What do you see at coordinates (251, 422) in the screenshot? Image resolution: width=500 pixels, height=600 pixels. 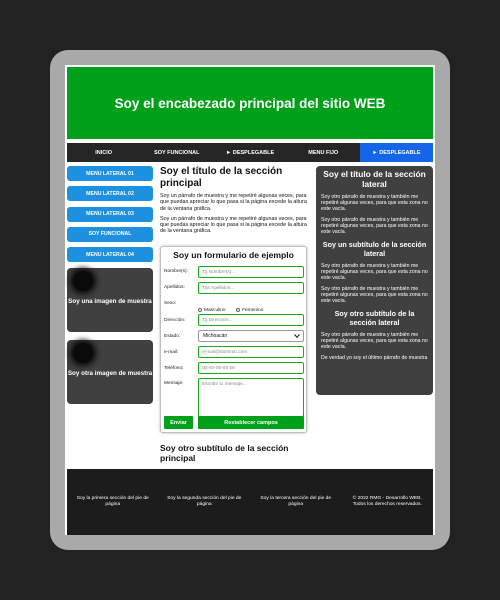 I see `reset-button: Restablecer campos` at bounding box center [251, 422].